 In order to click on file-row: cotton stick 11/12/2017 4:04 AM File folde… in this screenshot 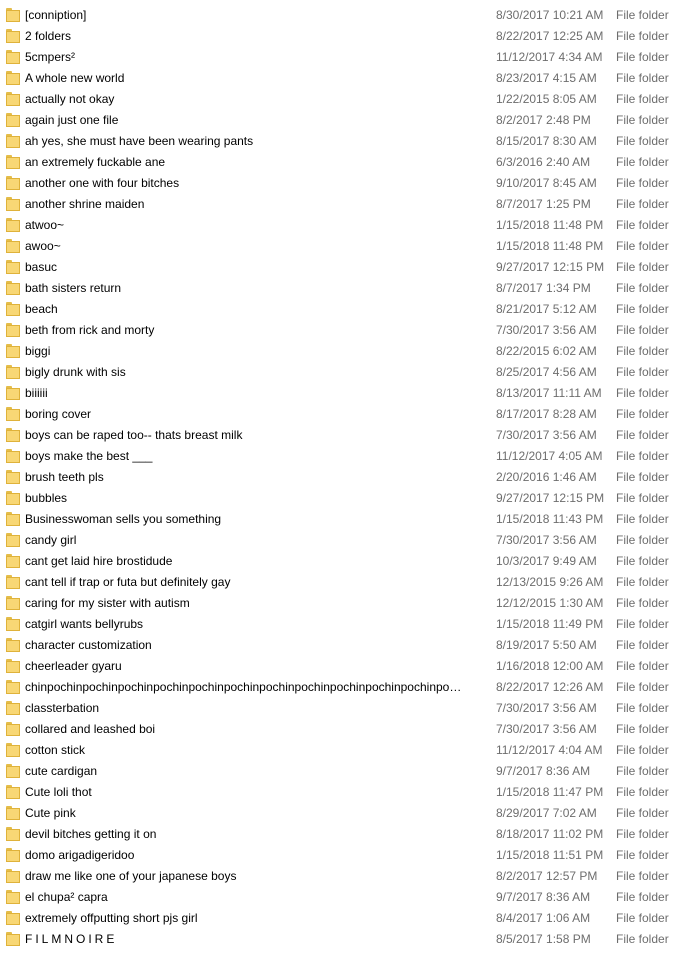, I will do `click(338, 750)`.